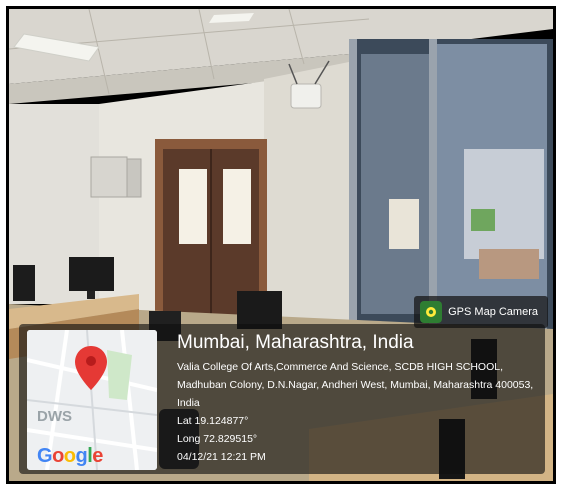 The image size is (562, 492). I want to click on address-line: India, so click(188, 403).